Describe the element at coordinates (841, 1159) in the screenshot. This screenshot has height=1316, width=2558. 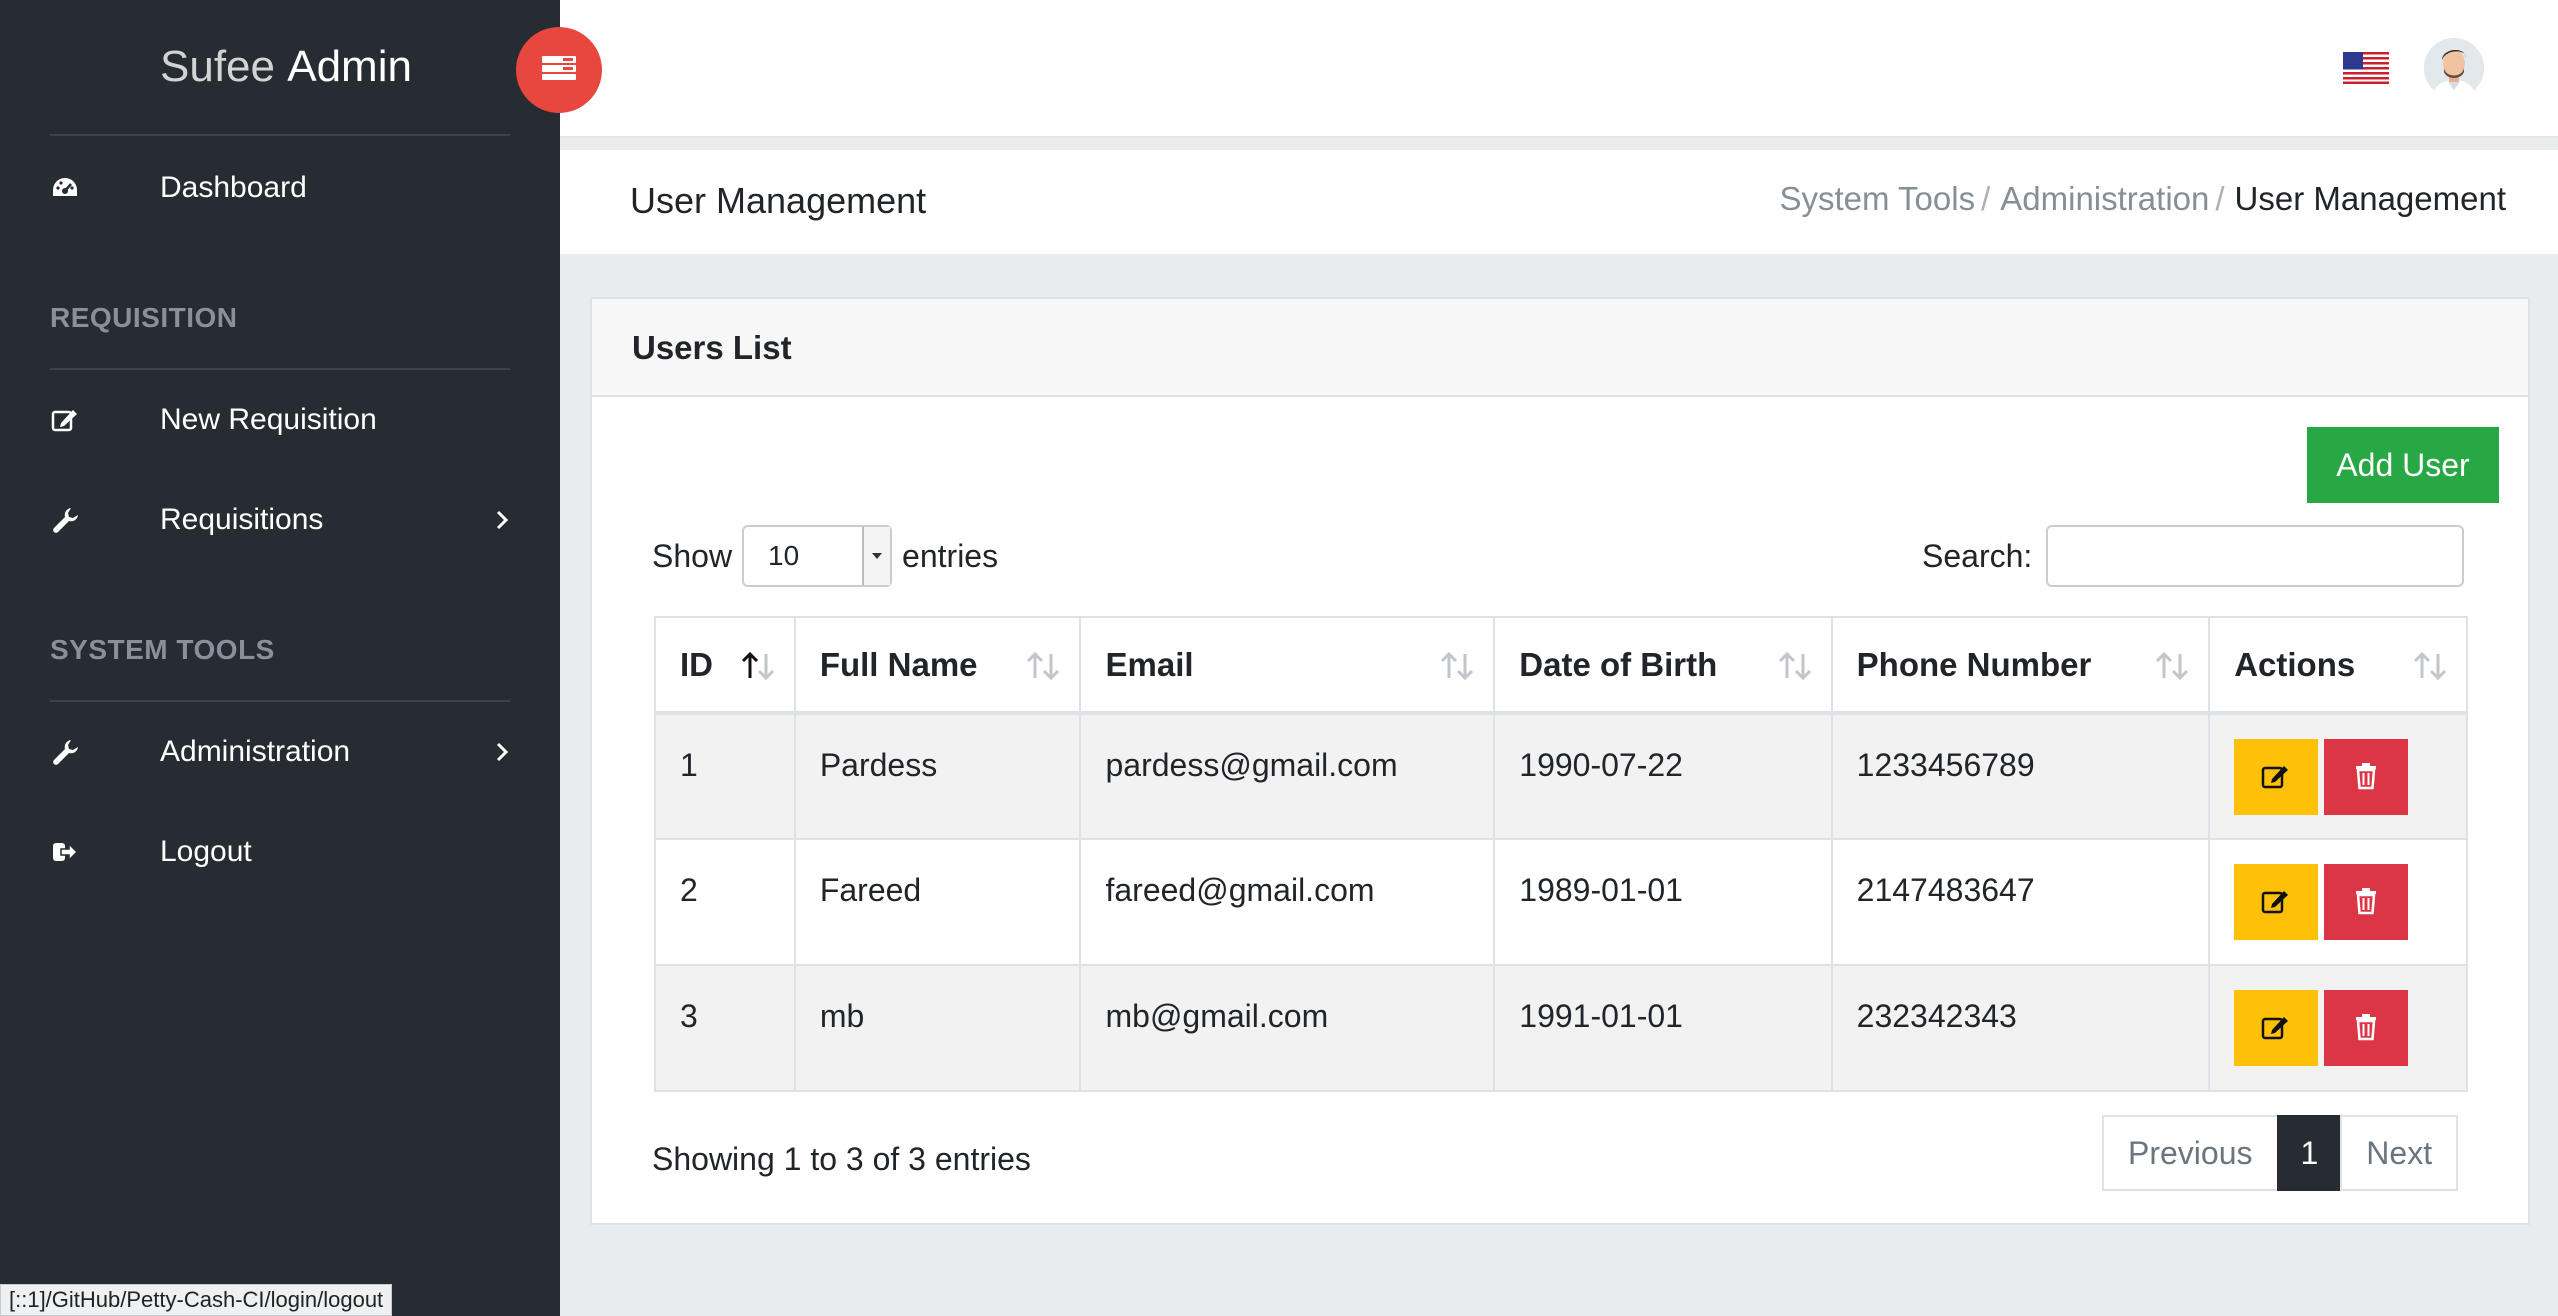
I see `table-info: Showing 1 to 3 of 3 entries` at that location.